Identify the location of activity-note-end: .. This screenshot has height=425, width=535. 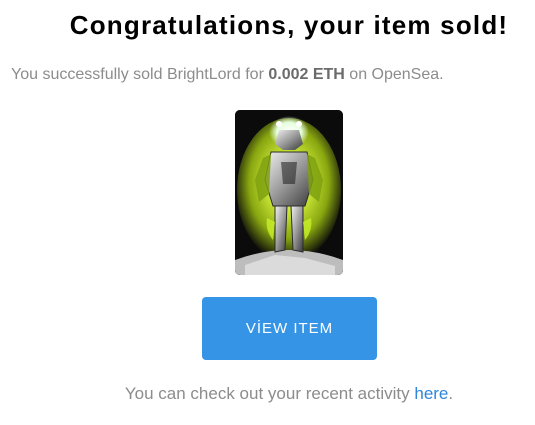
(451, 393).